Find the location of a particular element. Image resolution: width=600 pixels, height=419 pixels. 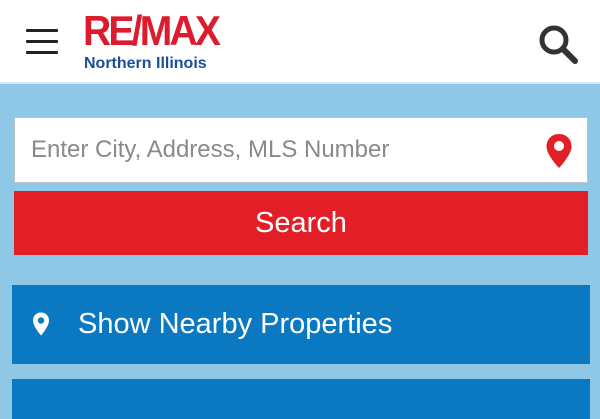

search-icon is located at coordinates (558, 44).